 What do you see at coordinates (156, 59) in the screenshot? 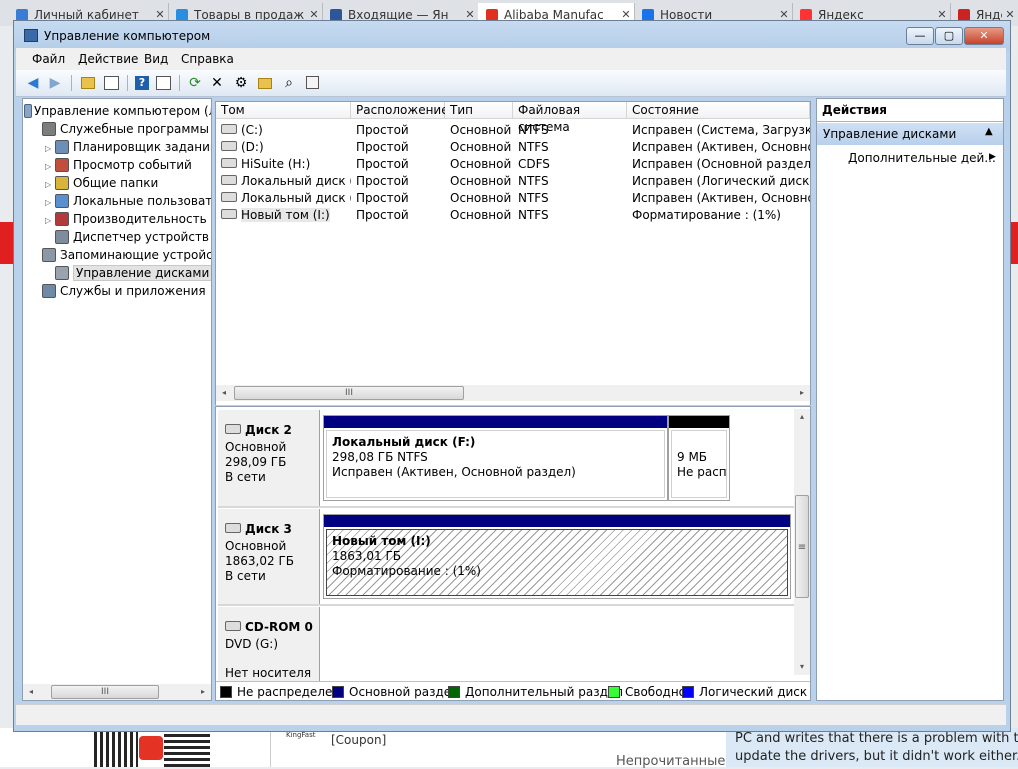
I see `menu-view: Вид` at bounding box center [156, 59].